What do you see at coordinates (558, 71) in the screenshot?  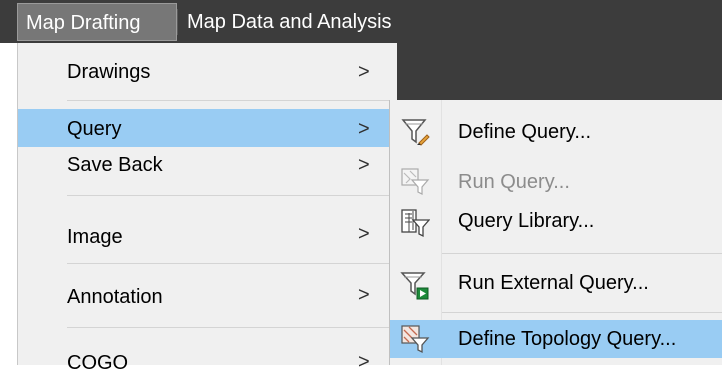 I see `background-area` at bounding box center [558, 71].